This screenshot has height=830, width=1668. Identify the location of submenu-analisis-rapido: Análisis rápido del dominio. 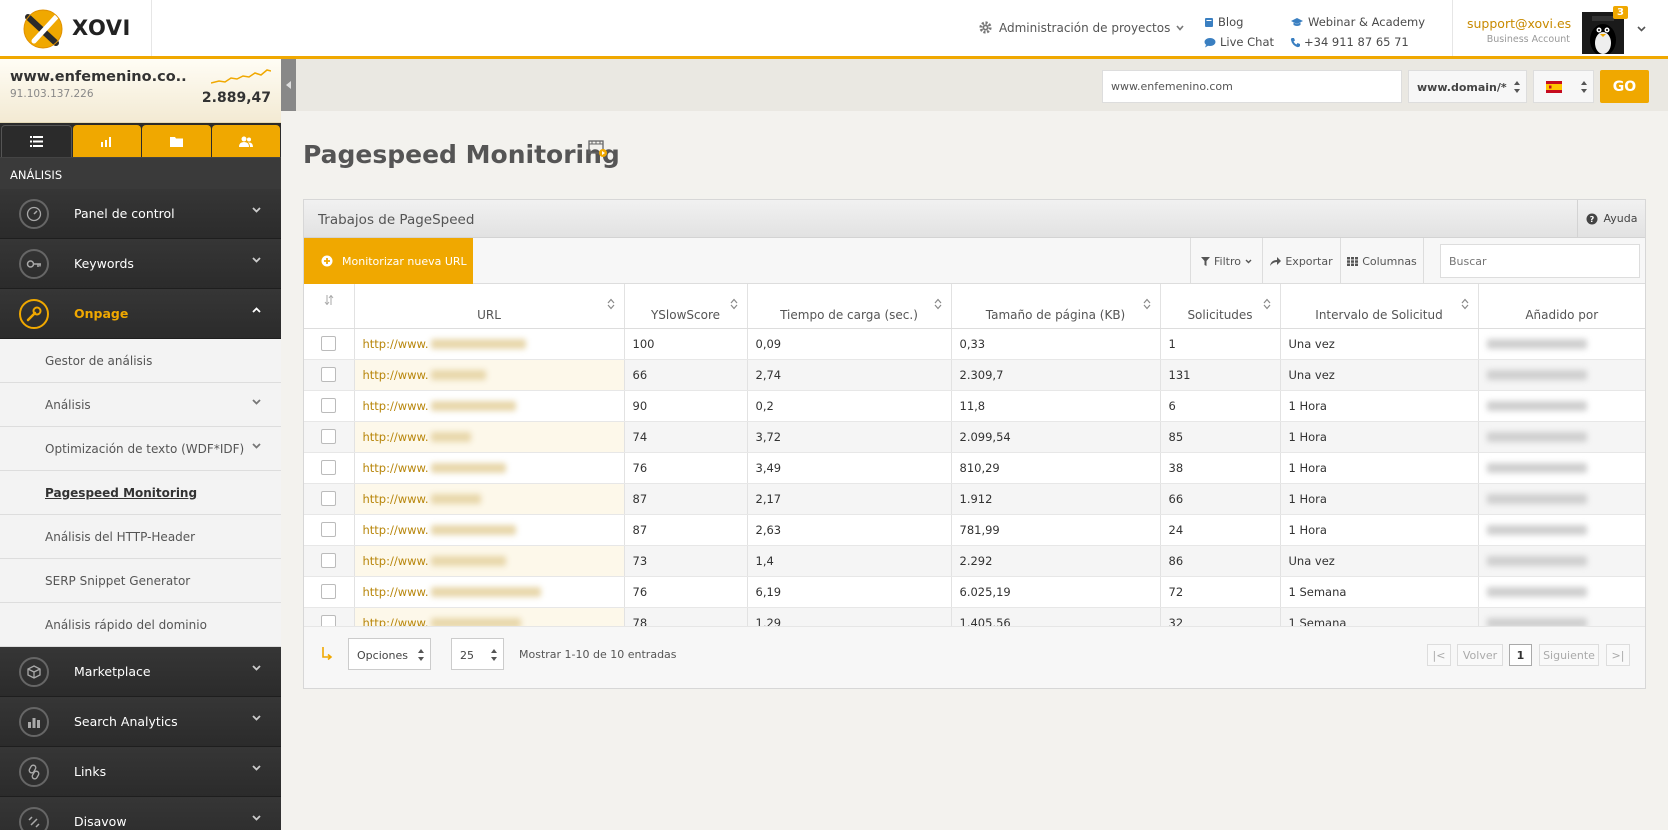
(140, 625).